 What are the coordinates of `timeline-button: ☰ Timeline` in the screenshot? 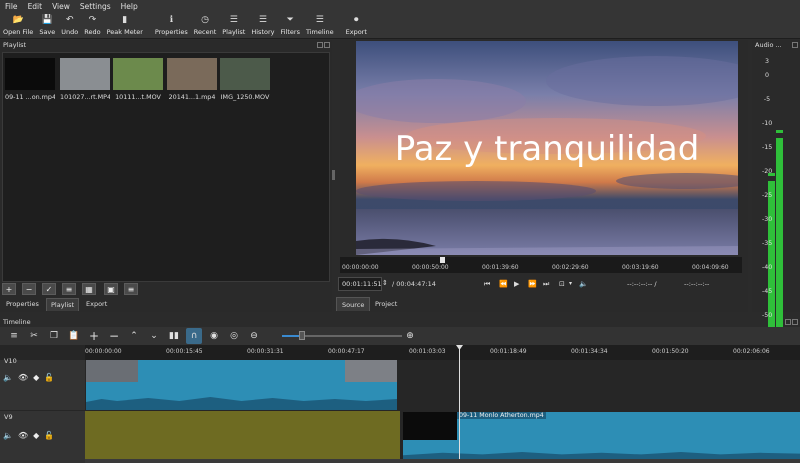 It's located at (320, 25).